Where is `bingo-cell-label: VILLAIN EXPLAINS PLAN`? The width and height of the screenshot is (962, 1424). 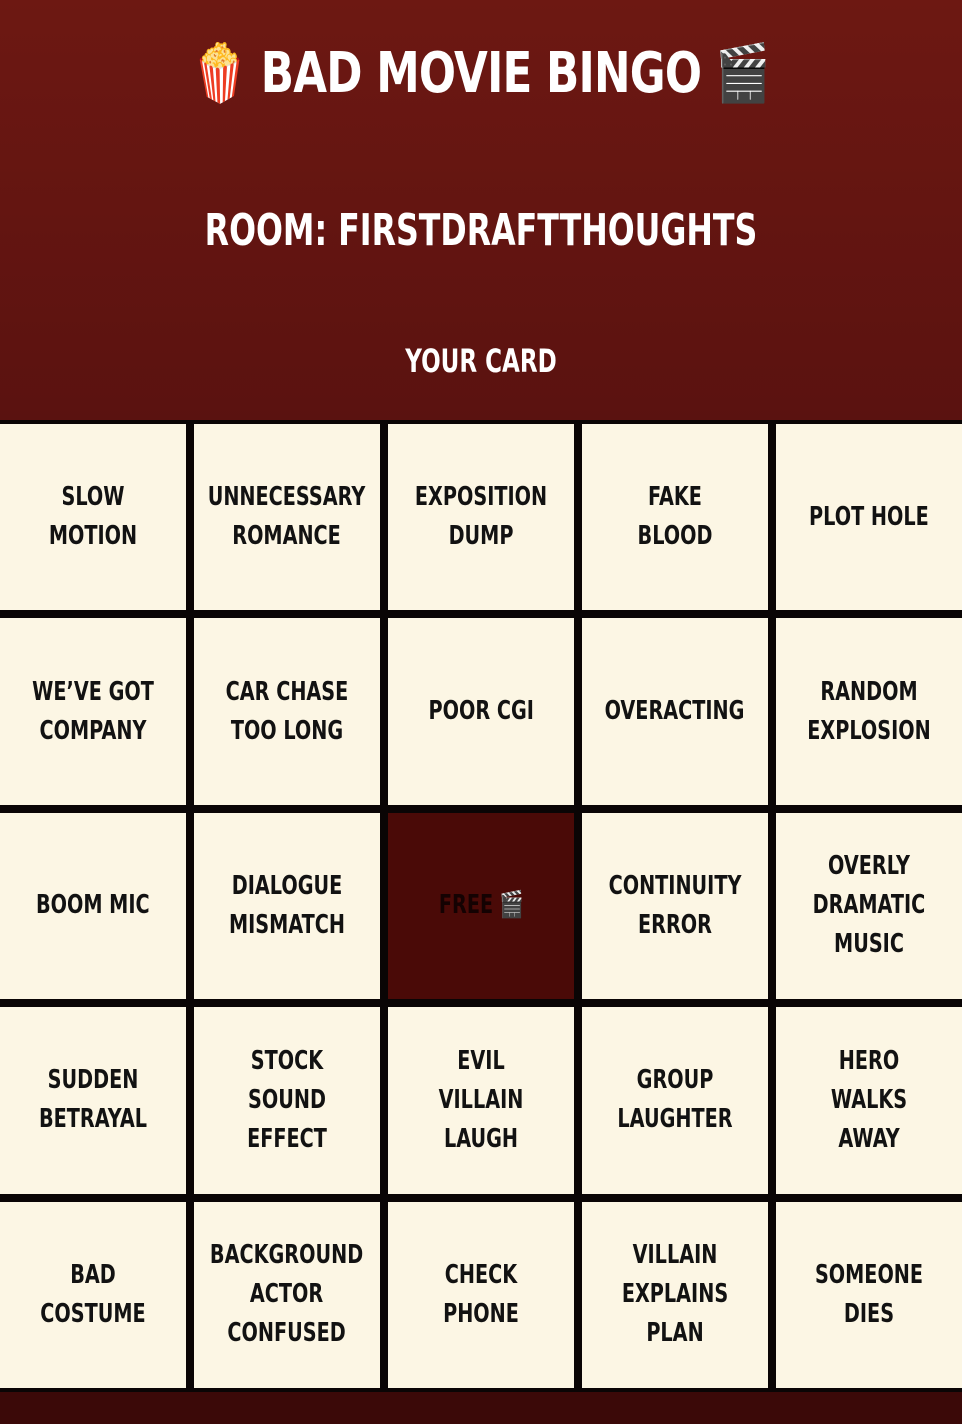 bingo-cell-label: VILLAIN EXPLAINS PLAN is located at coordinates (675, 1294).